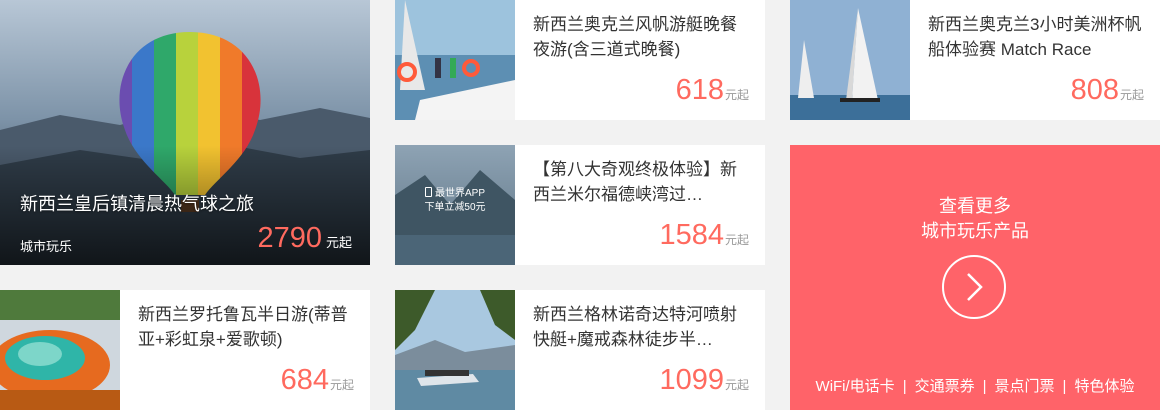 Image resolution: width=1160 pixels, height=410 pixels. Describe the element at coordinates (455, 201) in the screenshot. I see `app-promo-badge: 最世界APP 下单立减50元` at that location.